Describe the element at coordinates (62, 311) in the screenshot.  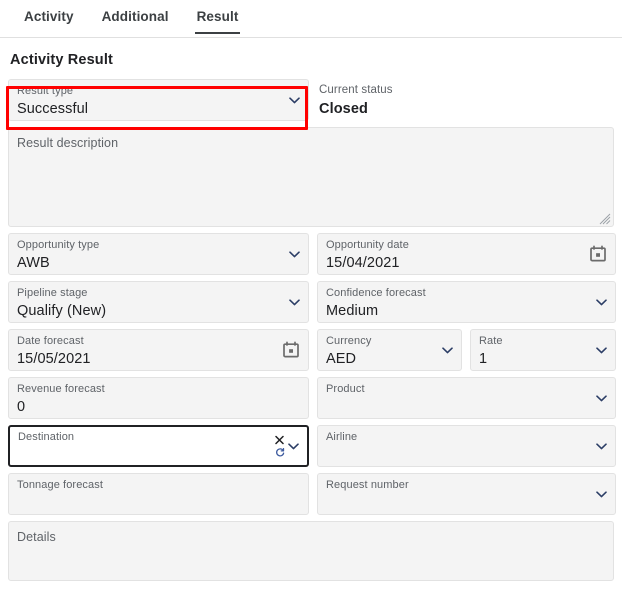
I see `pipeline-stage-value: Qualify (New)` at that location.